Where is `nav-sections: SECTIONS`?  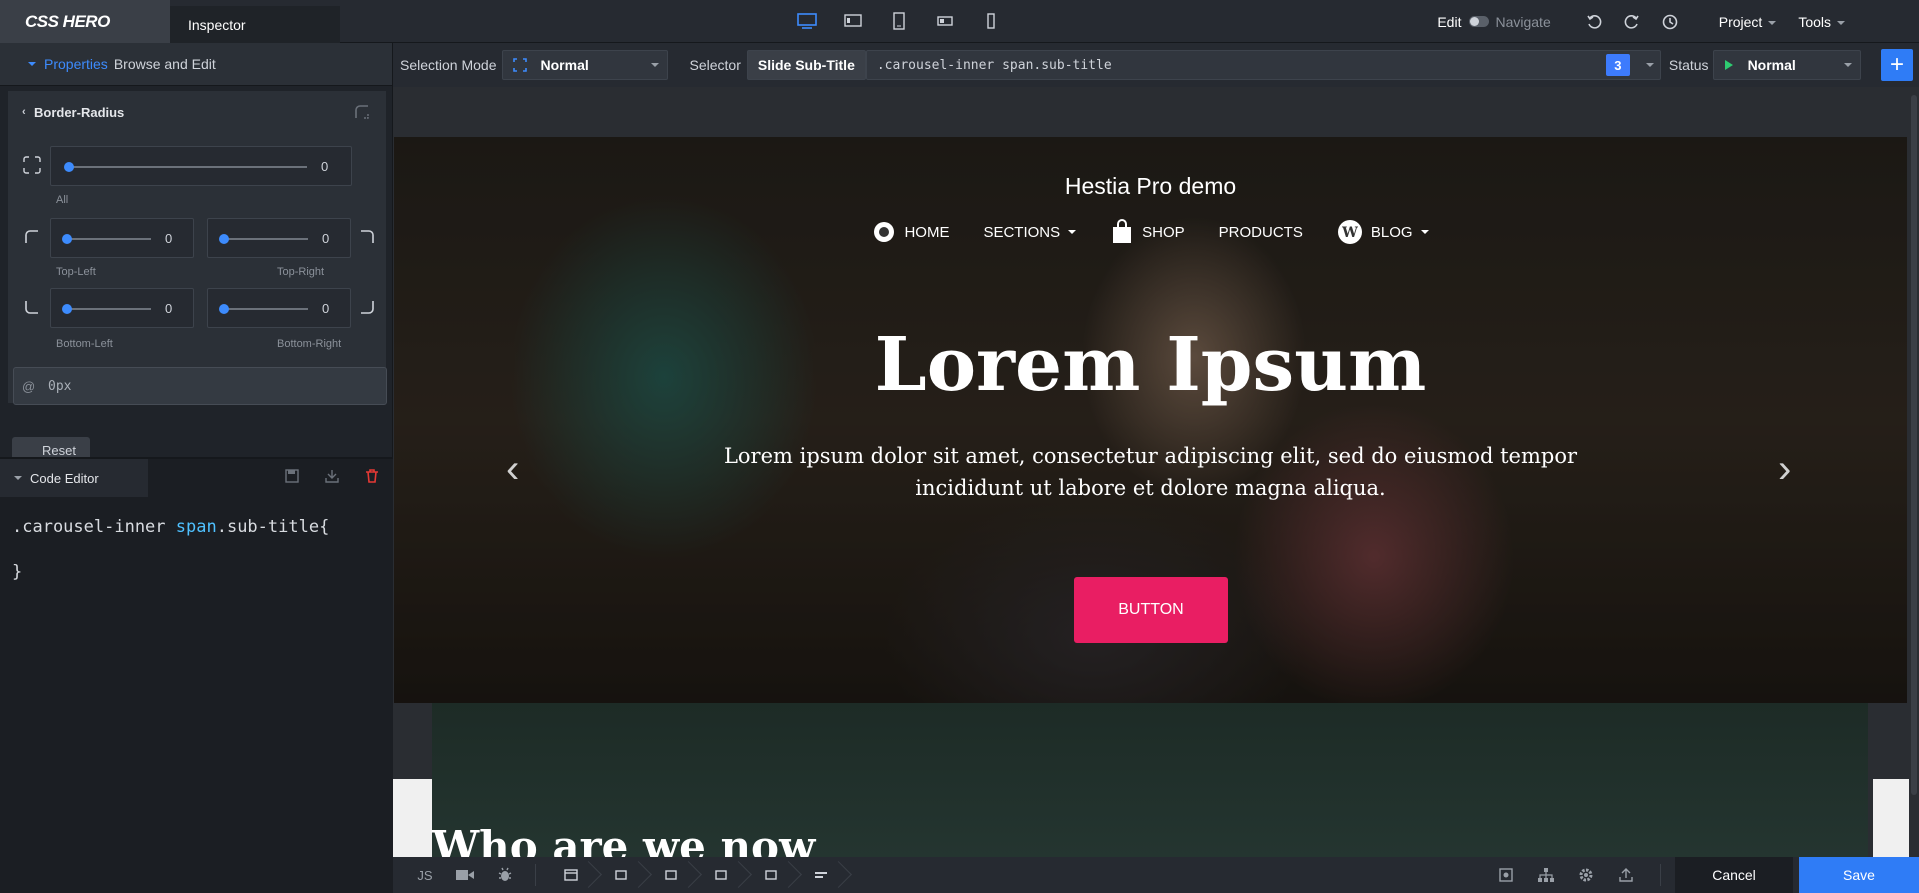
nav-sections: SECTIONS is located at coordinates (1030, 232).